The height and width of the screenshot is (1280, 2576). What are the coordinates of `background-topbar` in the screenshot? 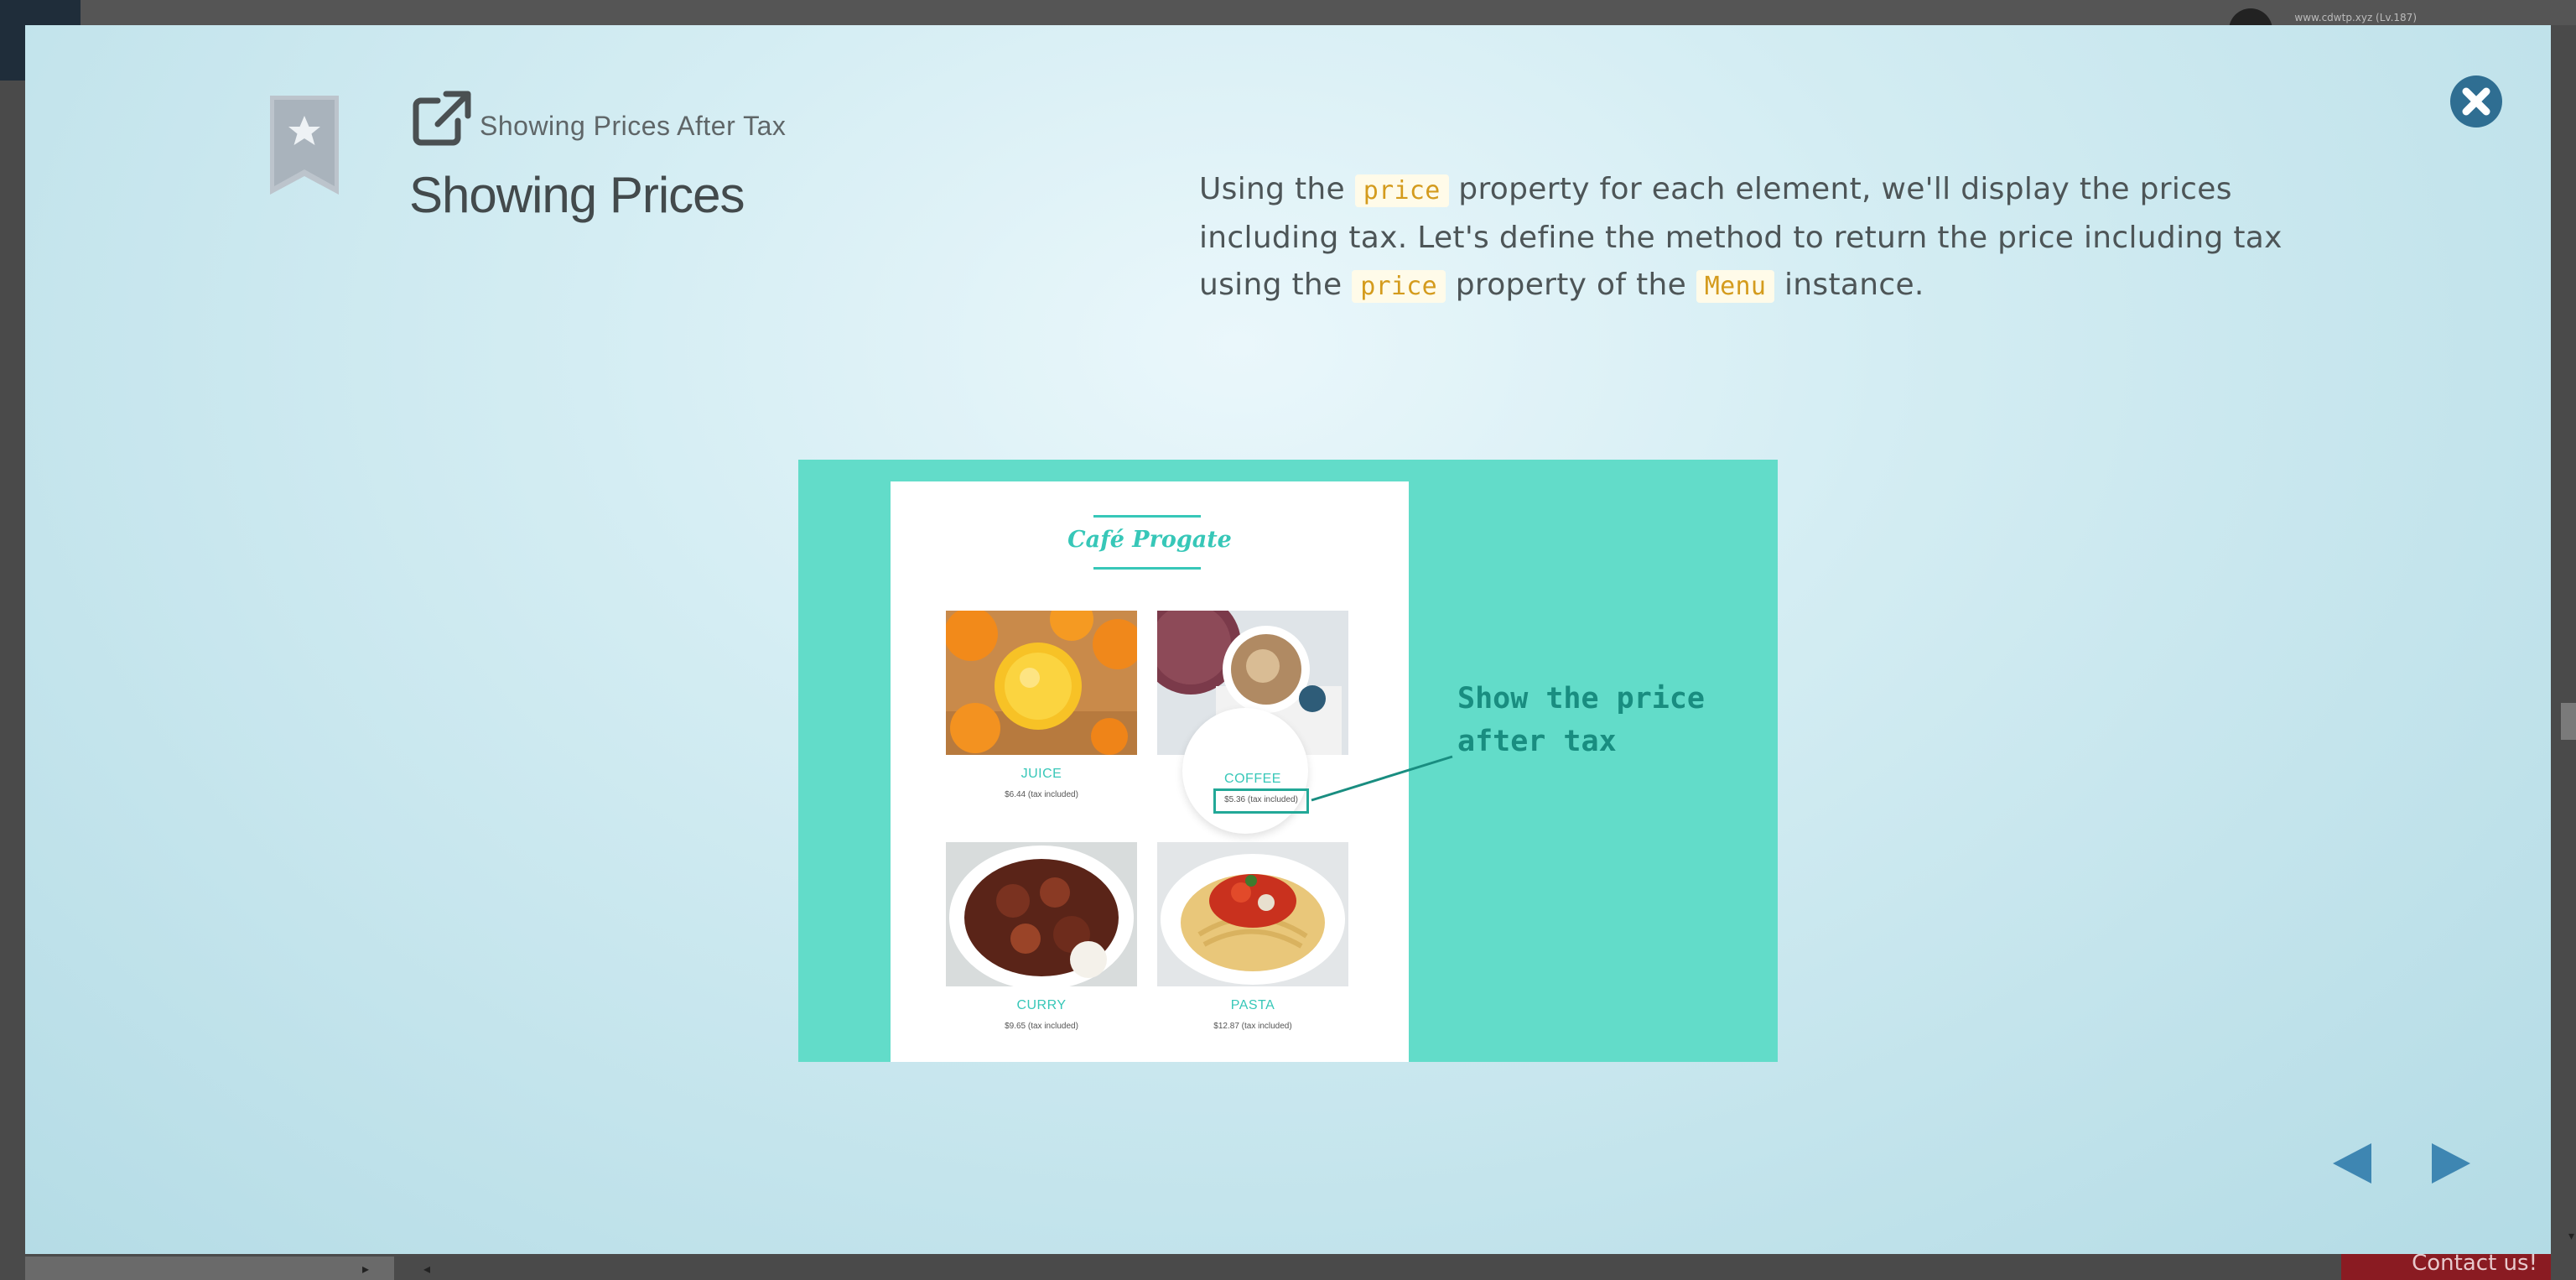 It's located at (1288, 12).